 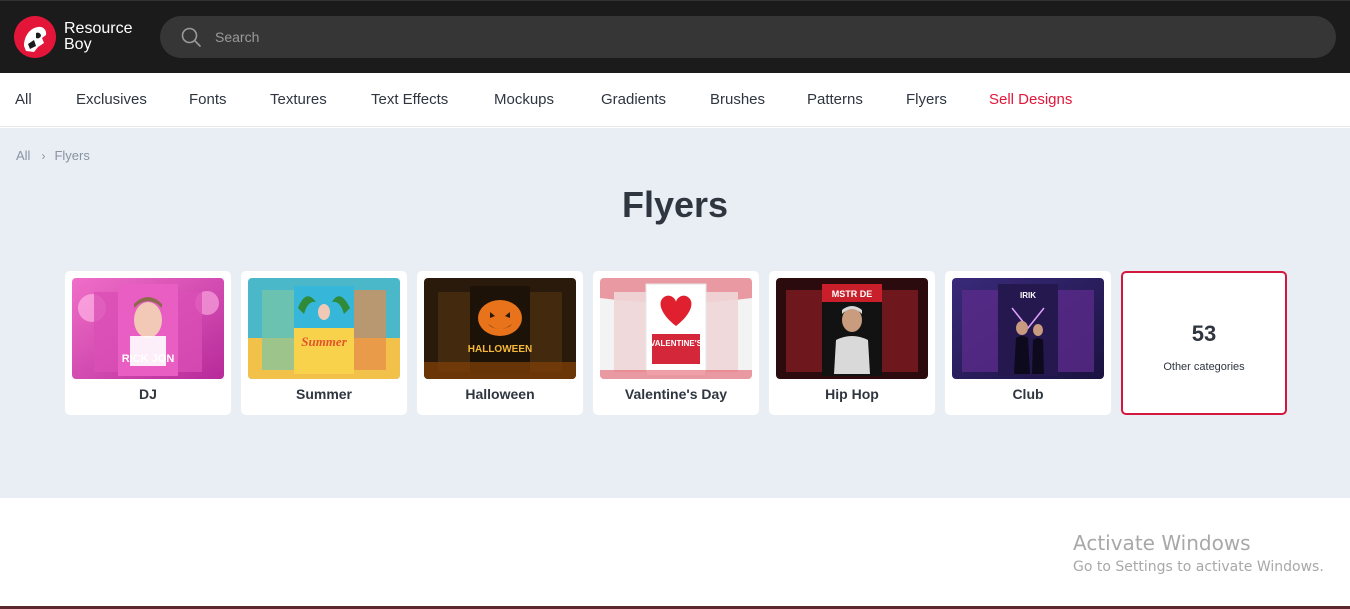 I want to click on category-card-summer: Summer Summer, so click(x=324, y=343).